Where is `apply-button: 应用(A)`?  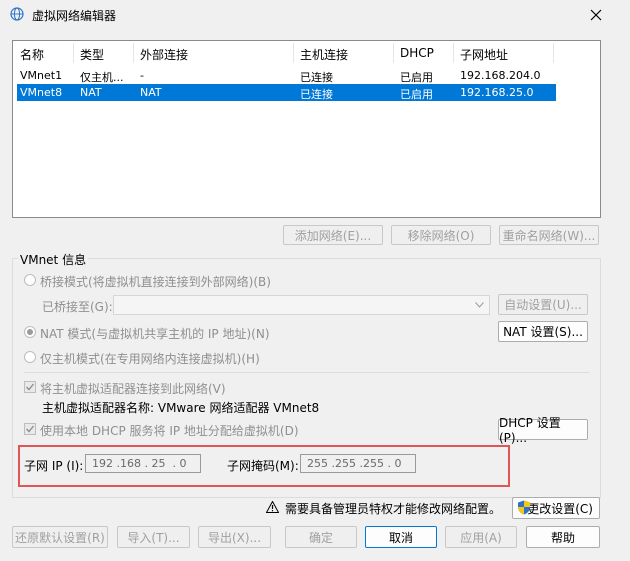
apply-button: 应用(A) is located at coordinates (481, 537).